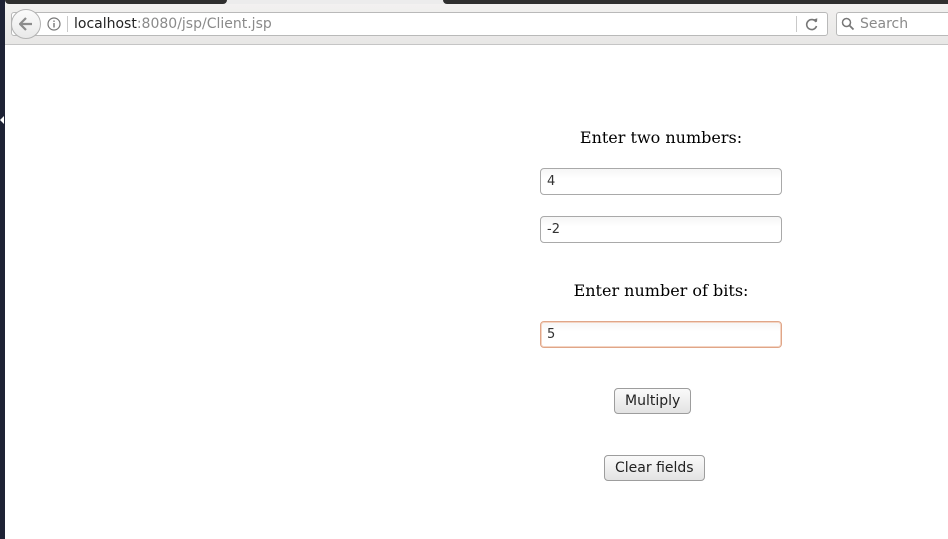  I want to click on clear-fields-button: Clear fields, so click(654, 468).